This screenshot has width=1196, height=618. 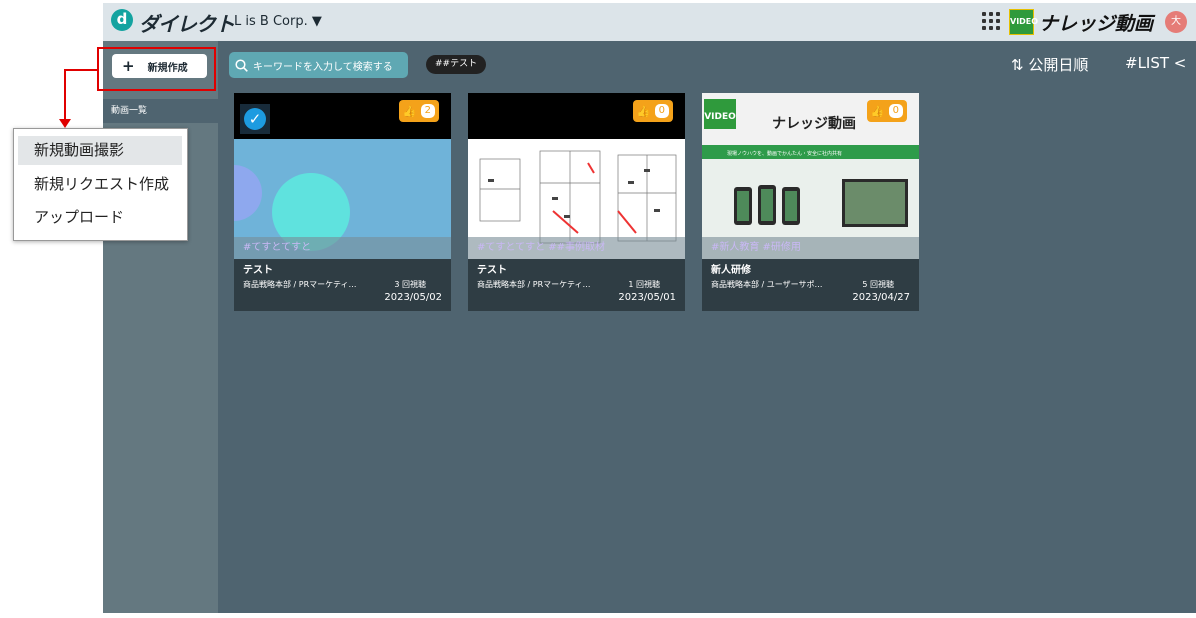 I want to click on top-bar: d ダイレクト L is B Corp. ▼ VIDEO ナレッジ動画 大, so click(x=649, y=22).